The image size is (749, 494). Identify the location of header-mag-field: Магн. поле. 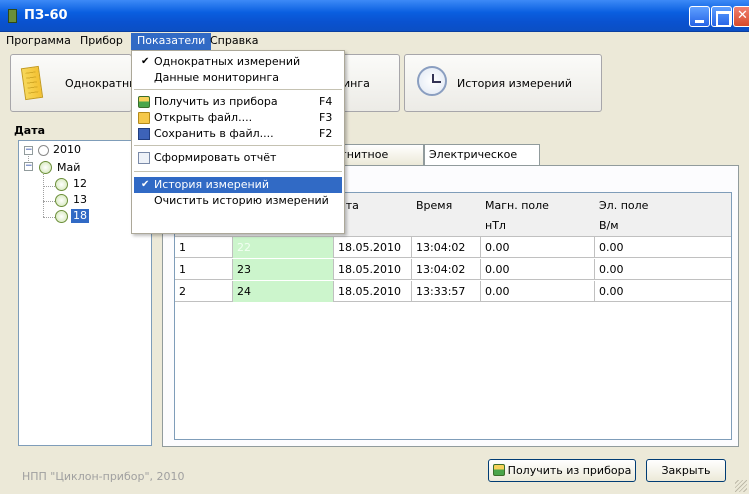
(517, 206).